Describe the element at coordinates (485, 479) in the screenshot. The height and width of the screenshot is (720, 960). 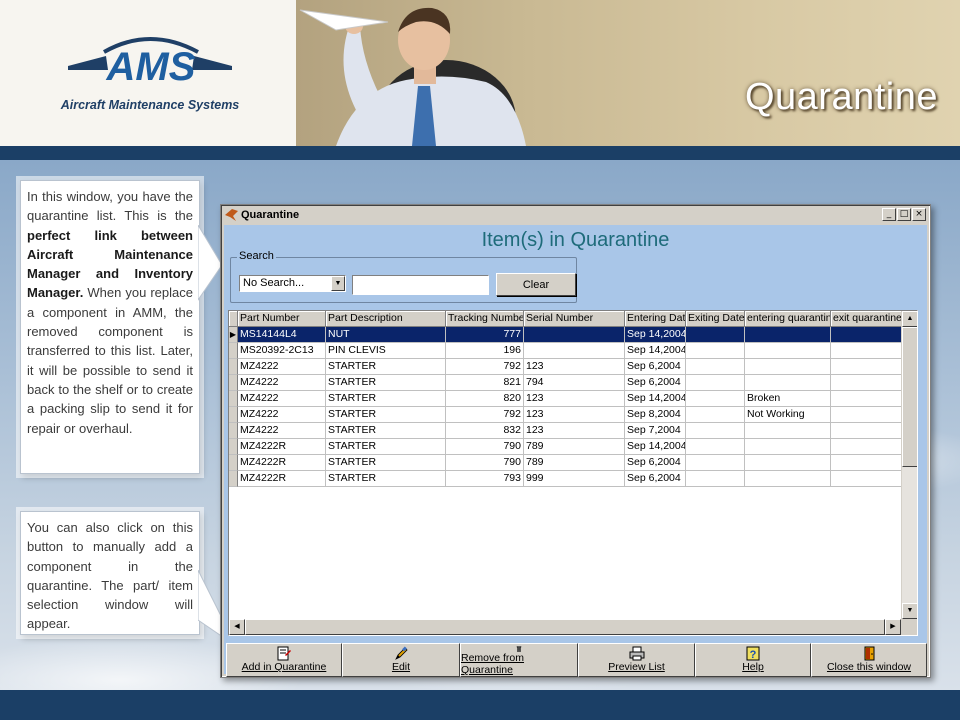
I see `table-cell: 793` at that location.